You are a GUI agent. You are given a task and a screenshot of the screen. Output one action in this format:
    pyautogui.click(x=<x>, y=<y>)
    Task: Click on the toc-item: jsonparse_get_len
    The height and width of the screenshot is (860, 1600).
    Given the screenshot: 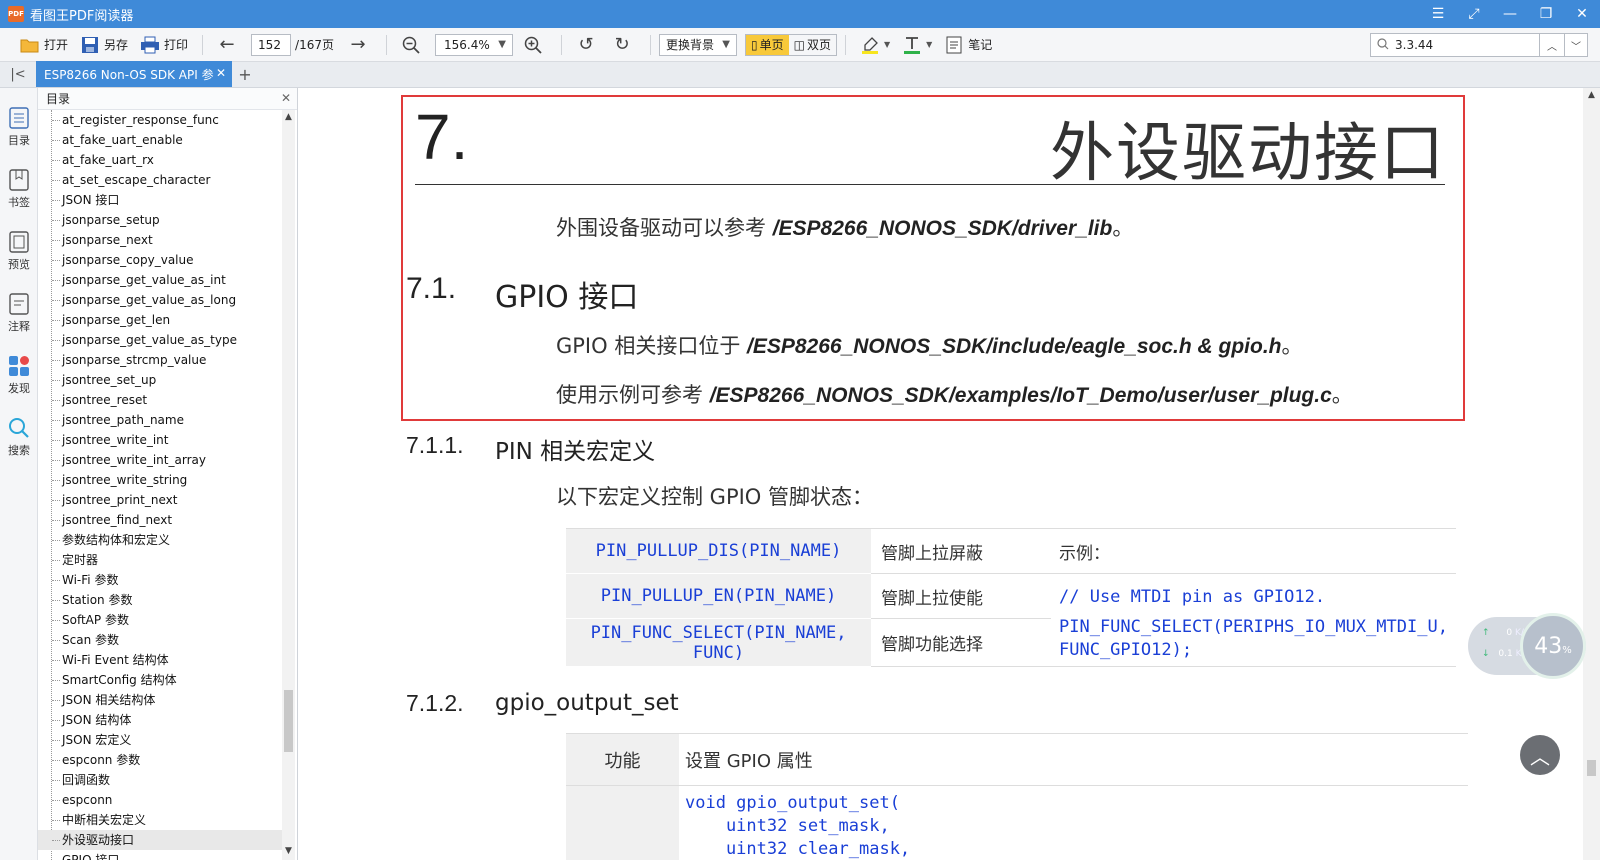 What is the action you would take?
    pyautogui.click(x=160, y=320)
    